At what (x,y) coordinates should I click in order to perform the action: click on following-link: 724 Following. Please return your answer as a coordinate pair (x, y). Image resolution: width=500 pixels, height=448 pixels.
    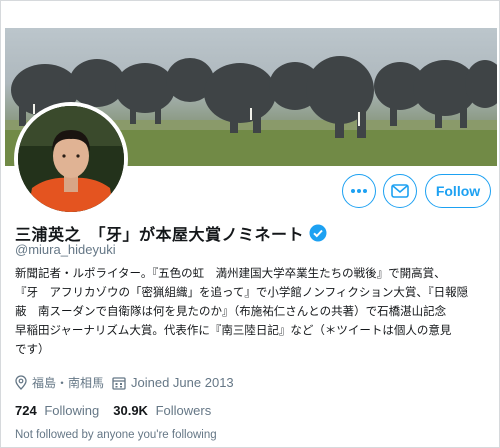
    Looking at the image, I should click on (57, 410).